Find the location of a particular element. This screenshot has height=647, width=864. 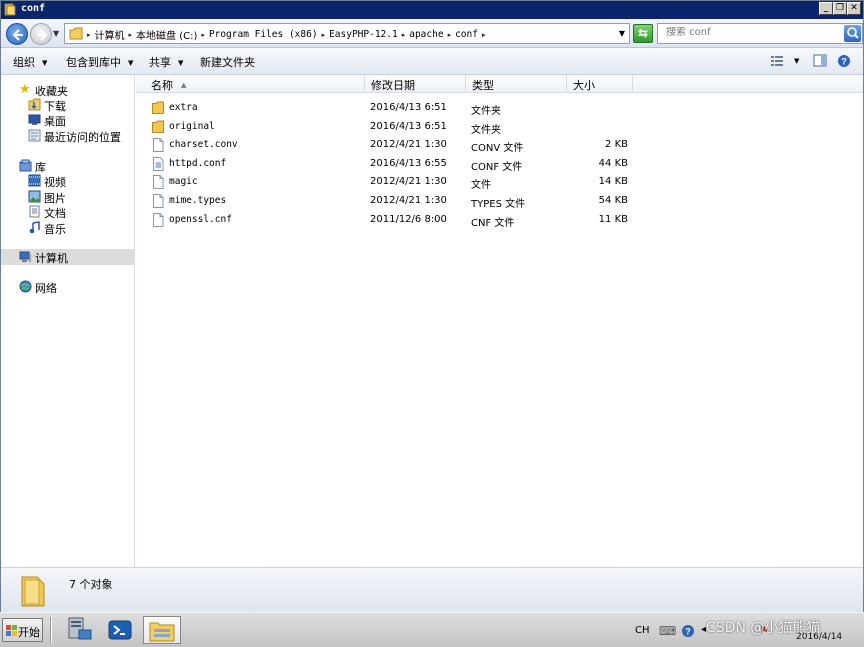

organize-menu: 组织 ▼ is located at coordinates (30, 62).